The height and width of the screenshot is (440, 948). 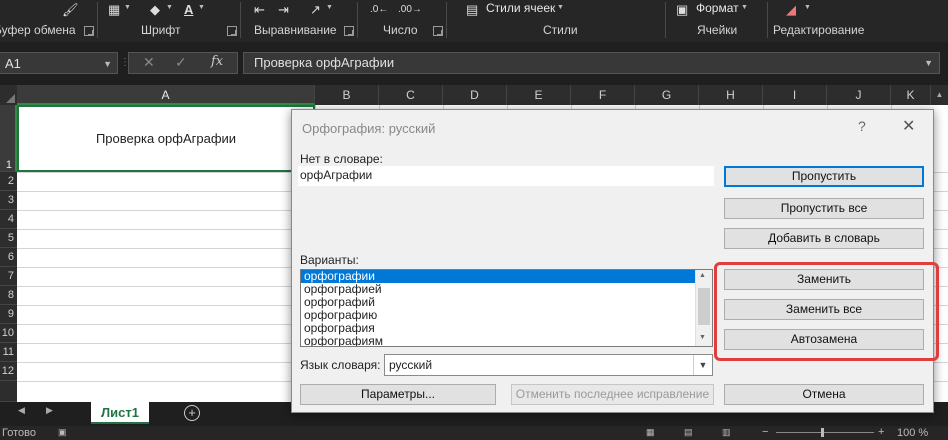 What do you see at coordinates (8, 314) in the screenshot?
I see `row-header: 9` at bounding box center [8, 314].